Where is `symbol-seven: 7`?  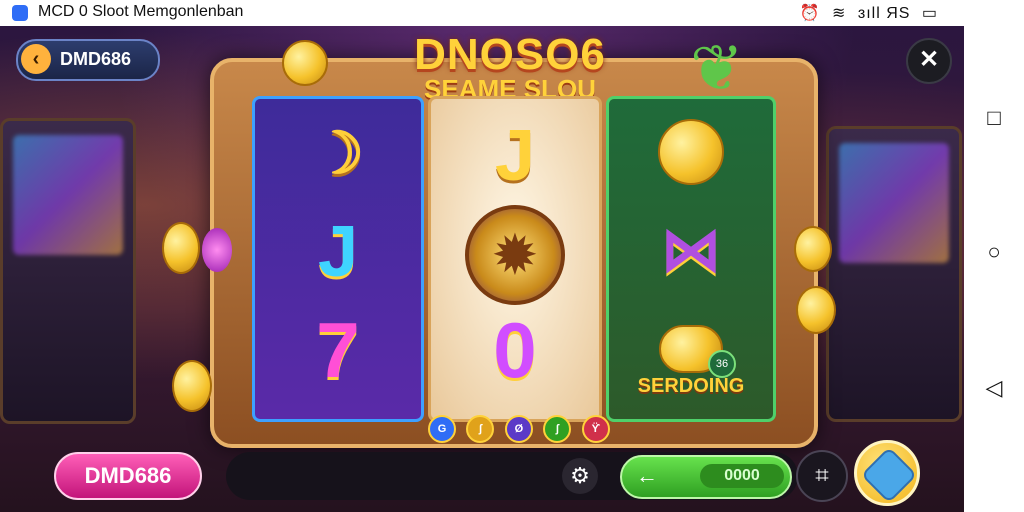
symbol-seven: 7 is located at coordinates (338, 350).